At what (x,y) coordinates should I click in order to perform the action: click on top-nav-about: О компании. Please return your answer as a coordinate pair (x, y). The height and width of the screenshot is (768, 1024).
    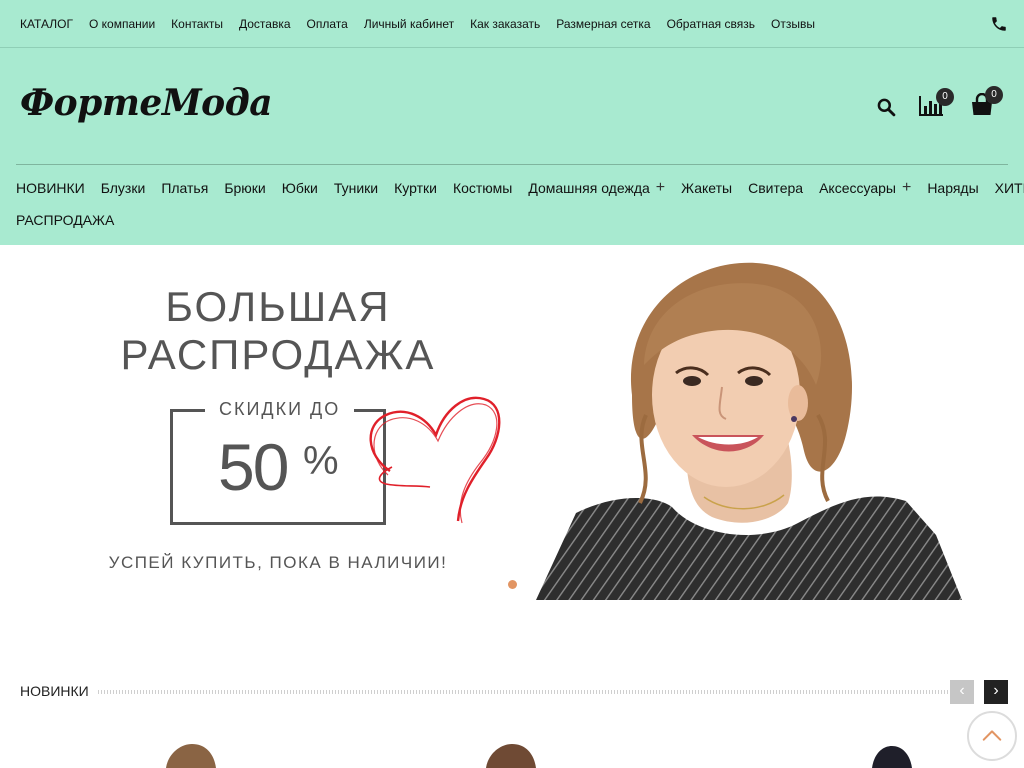
    Looking at the image, I should click on (122, 24).